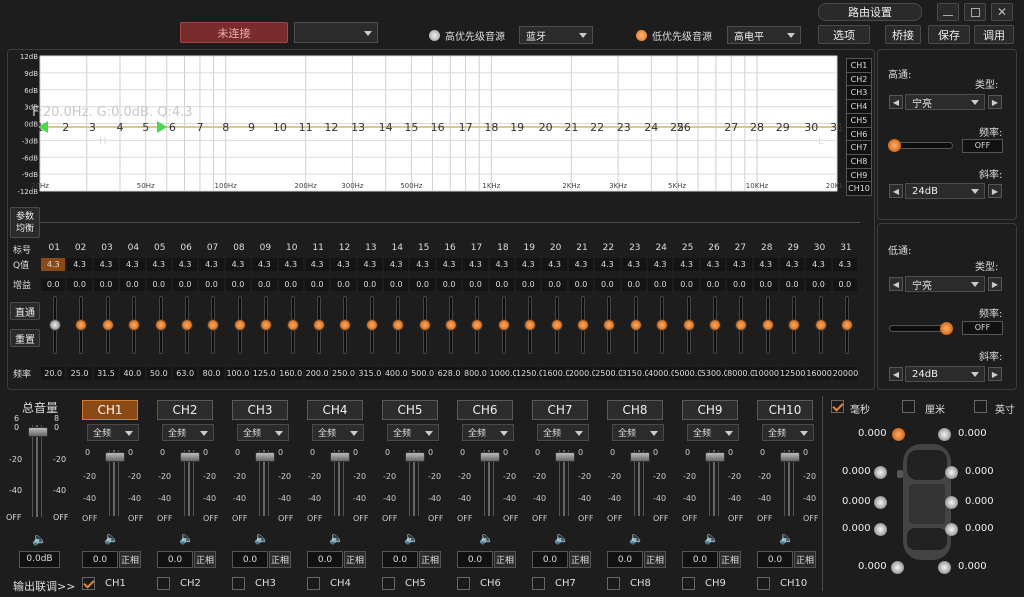 The width and height of the screenshot is (1024, 597). What do you see at coordinates (185, 410) in the screenshot?
I see `channel-select-button: CH2` at bounding box center [185, 410].